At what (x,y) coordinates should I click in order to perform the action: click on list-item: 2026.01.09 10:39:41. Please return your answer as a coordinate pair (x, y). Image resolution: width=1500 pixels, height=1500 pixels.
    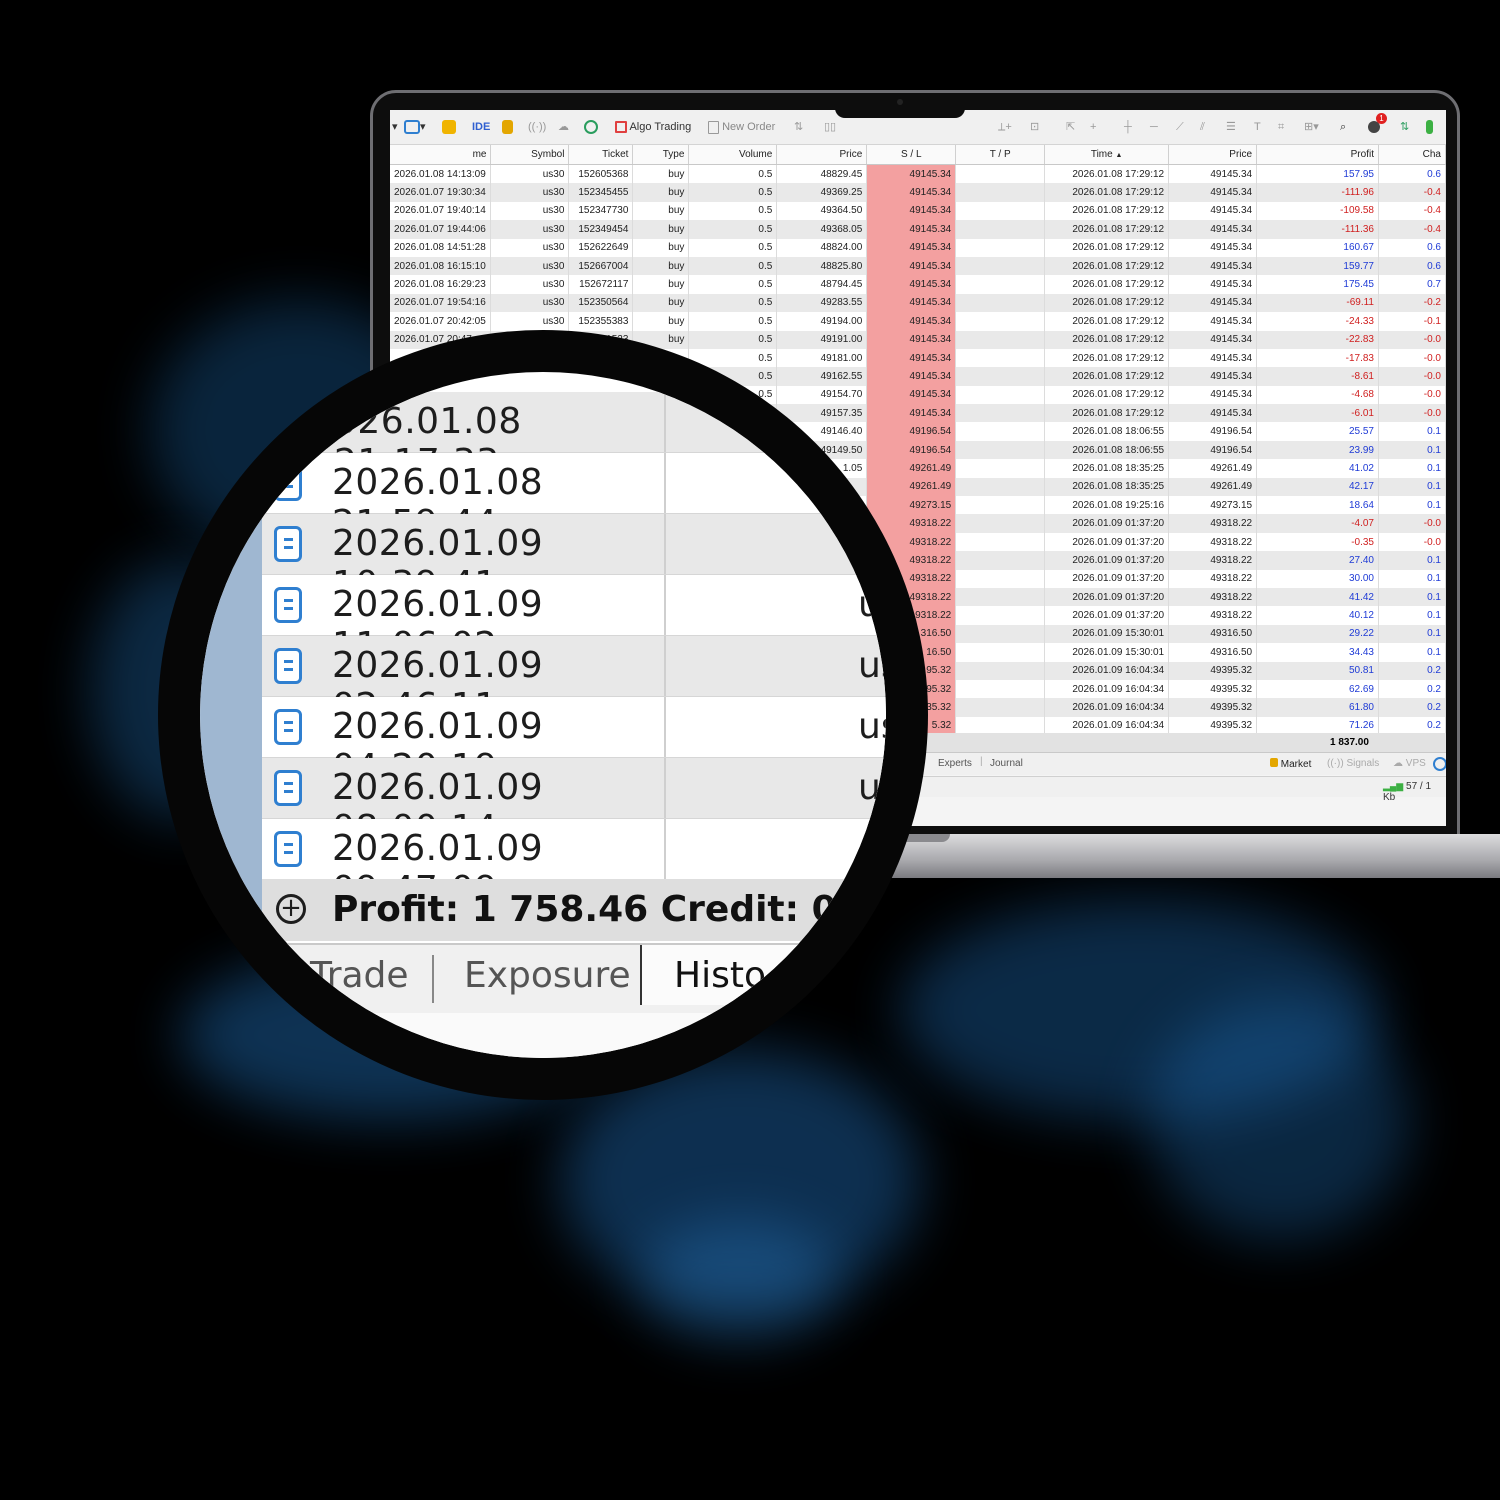
    Looking at the image, I should click on (574, 559).